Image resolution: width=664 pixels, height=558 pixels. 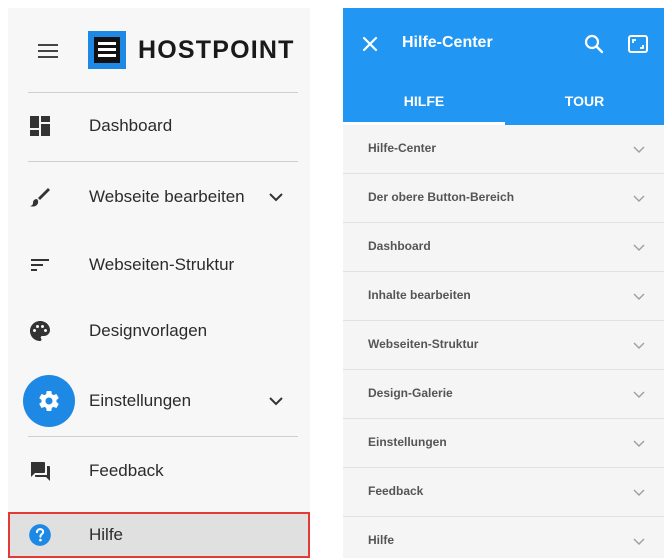 I want to click on nav-item-einstellungen: Einstellungen, so click(x=159, y=401).